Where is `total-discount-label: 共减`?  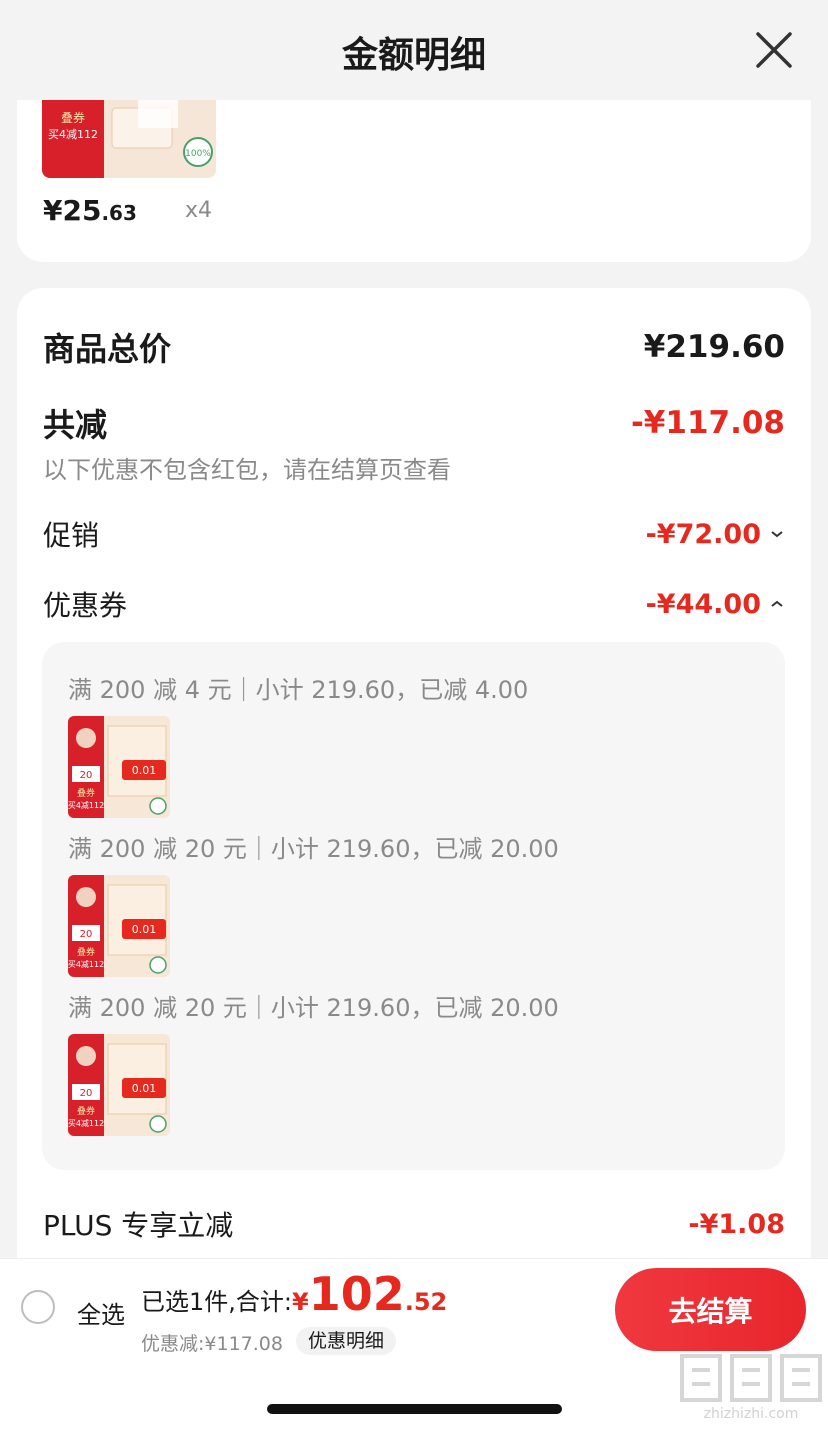
total-discount-label: 共减 is located at coordinates (75, 425).